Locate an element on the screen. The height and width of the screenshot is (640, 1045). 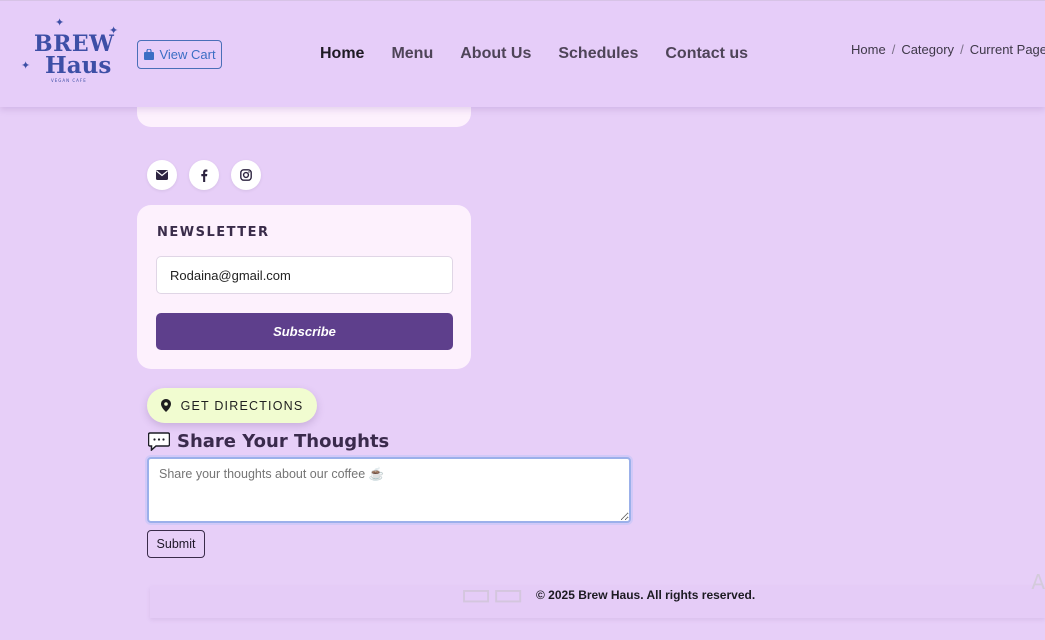
view-cart-label: View Cart is located at coordinates (187, 54).